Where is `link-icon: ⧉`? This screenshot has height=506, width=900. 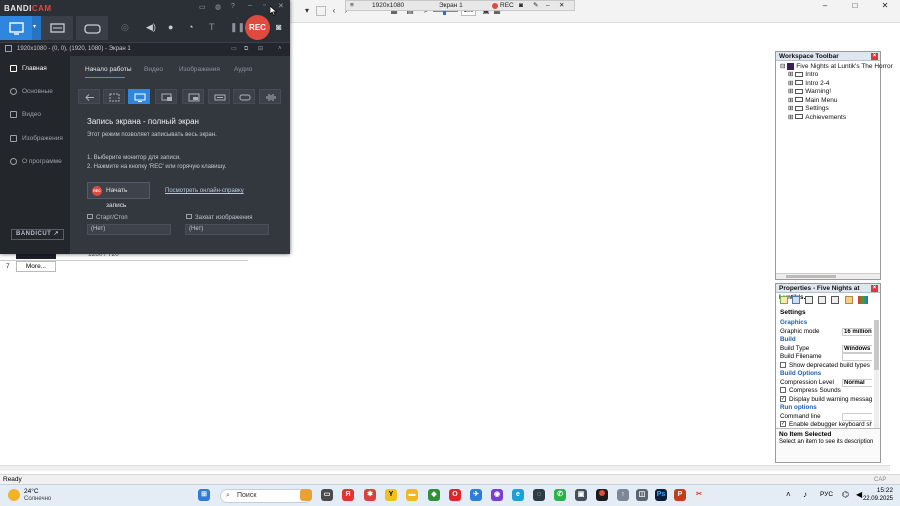
link-icon: ⧉ is located at coordinates (246, 49).